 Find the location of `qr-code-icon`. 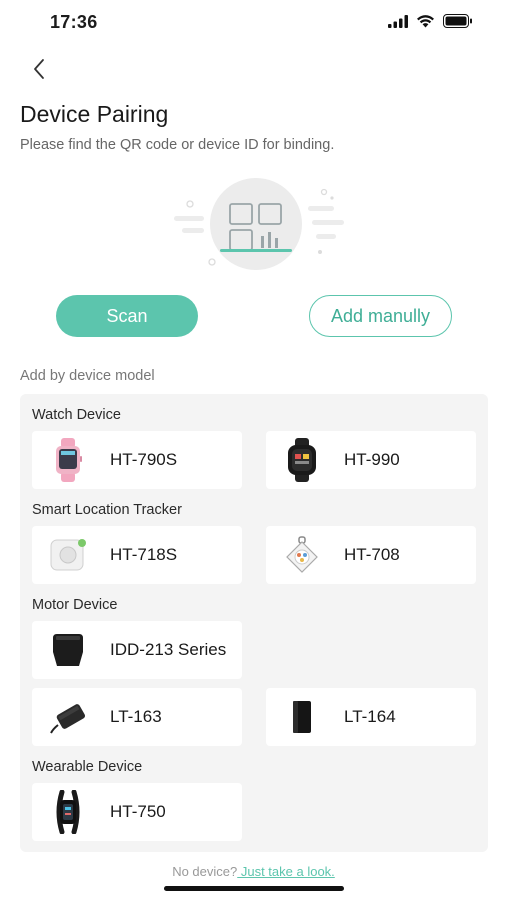

qr-code-icon is located at coordinates (259, 224).